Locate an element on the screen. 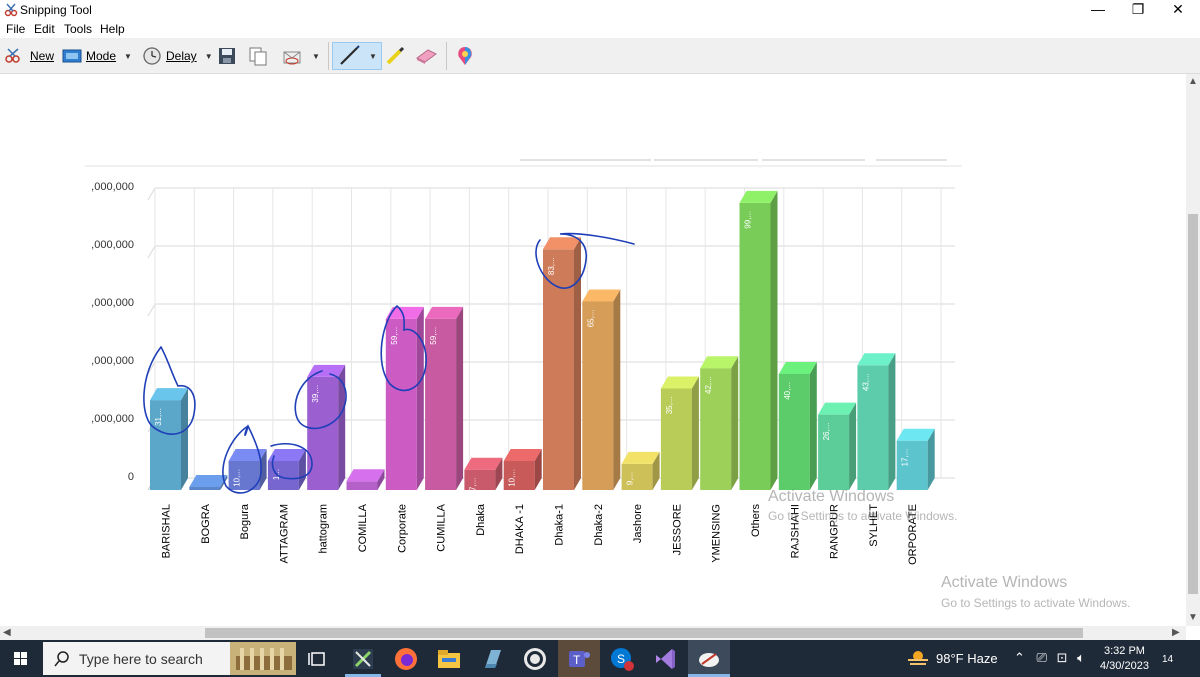  x-tick-label: COMILLA is located at coordinates (363, 527).